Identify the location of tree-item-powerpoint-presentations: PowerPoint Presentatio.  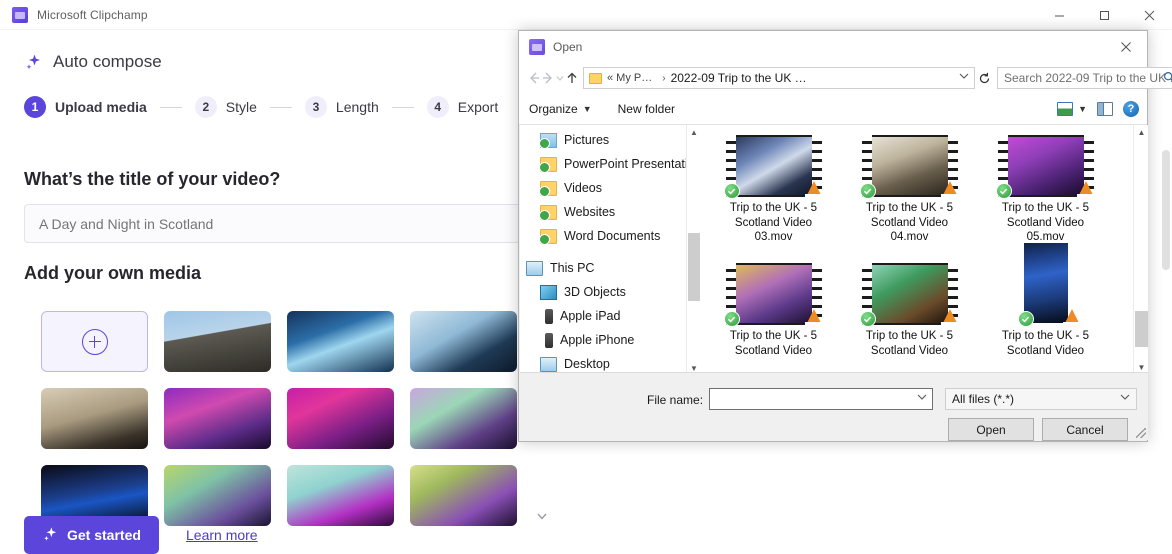
(610, 164).